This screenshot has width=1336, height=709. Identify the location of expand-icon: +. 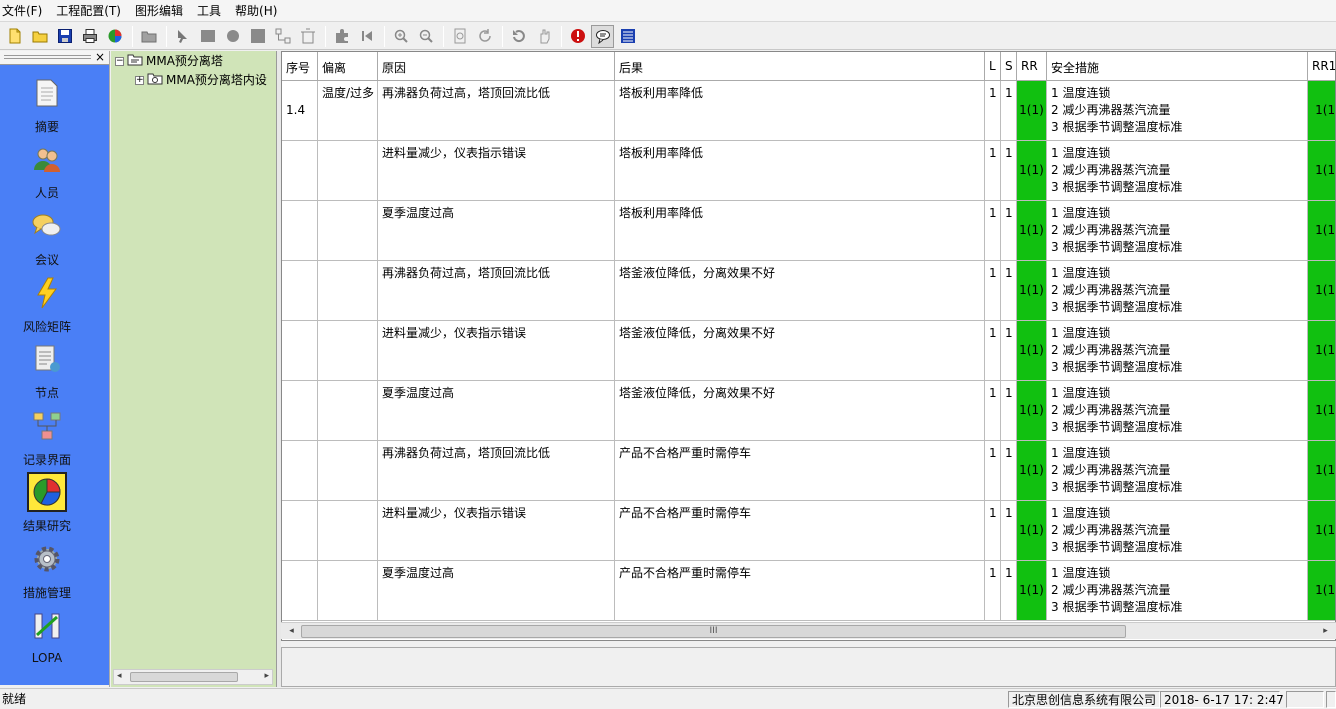
(139, 80).